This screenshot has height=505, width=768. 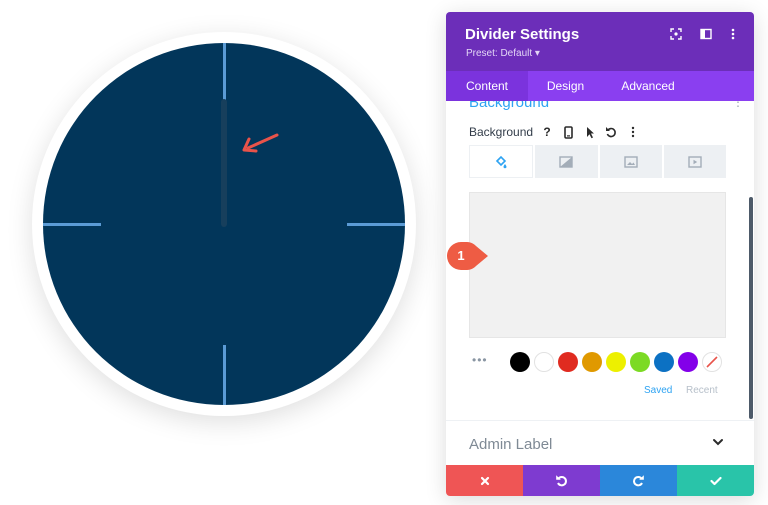 I want to click on step-callout-marker: 1, so click(x=468, y=256).